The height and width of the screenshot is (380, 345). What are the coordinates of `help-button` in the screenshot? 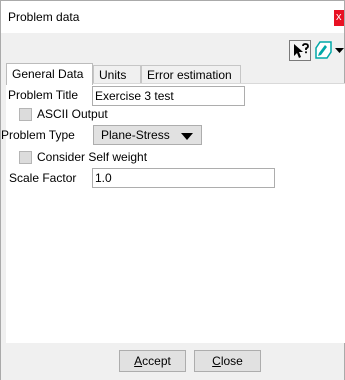 It's located at (300, 50).